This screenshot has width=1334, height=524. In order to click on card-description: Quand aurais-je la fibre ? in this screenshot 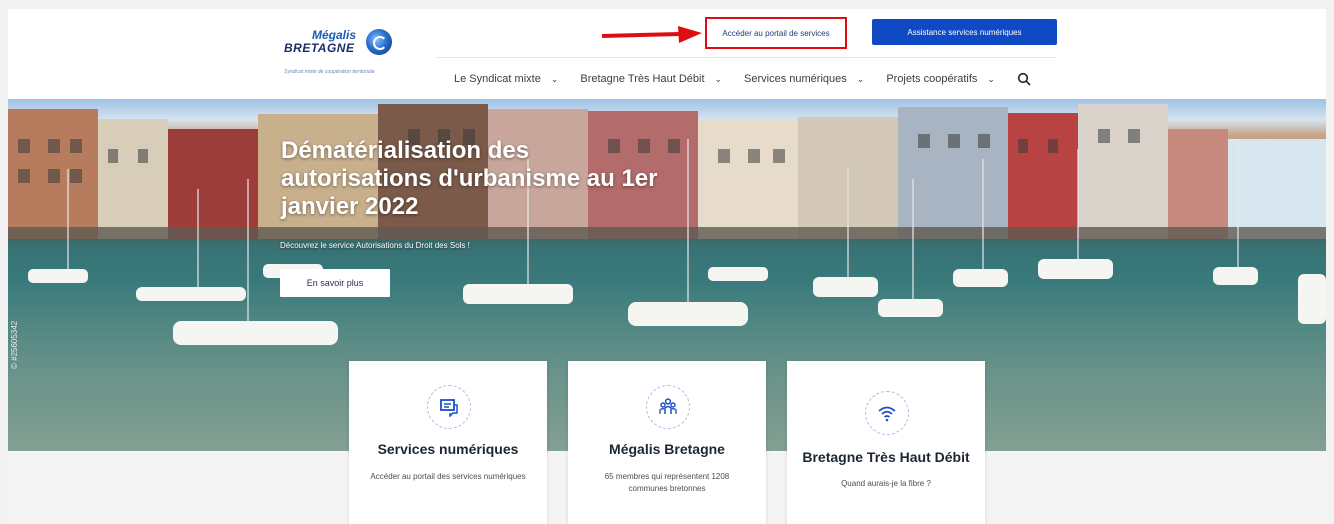, I will do `click(886, 483)`.